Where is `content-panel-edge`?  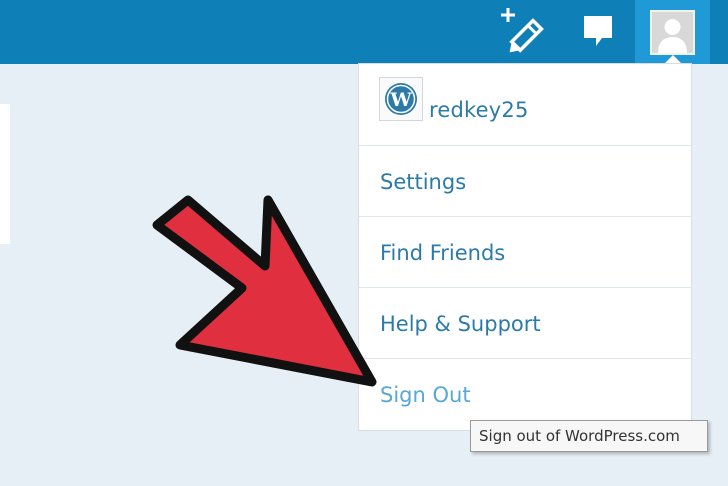
content-panel-edge is located at coordinates (5, 174).